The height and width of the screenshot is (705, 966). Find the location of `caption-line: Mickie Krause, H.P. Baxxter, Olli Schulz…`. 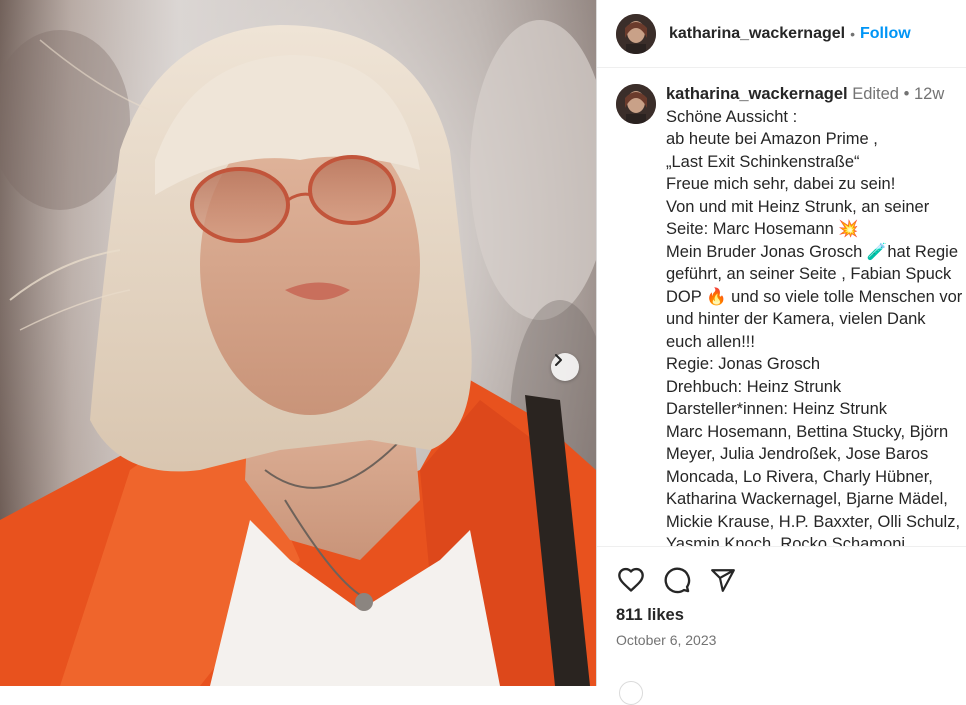

caption-line: Mickie Krause, H.P. Baxxter, Olli Schulz… is located at coordinates (813, 521).